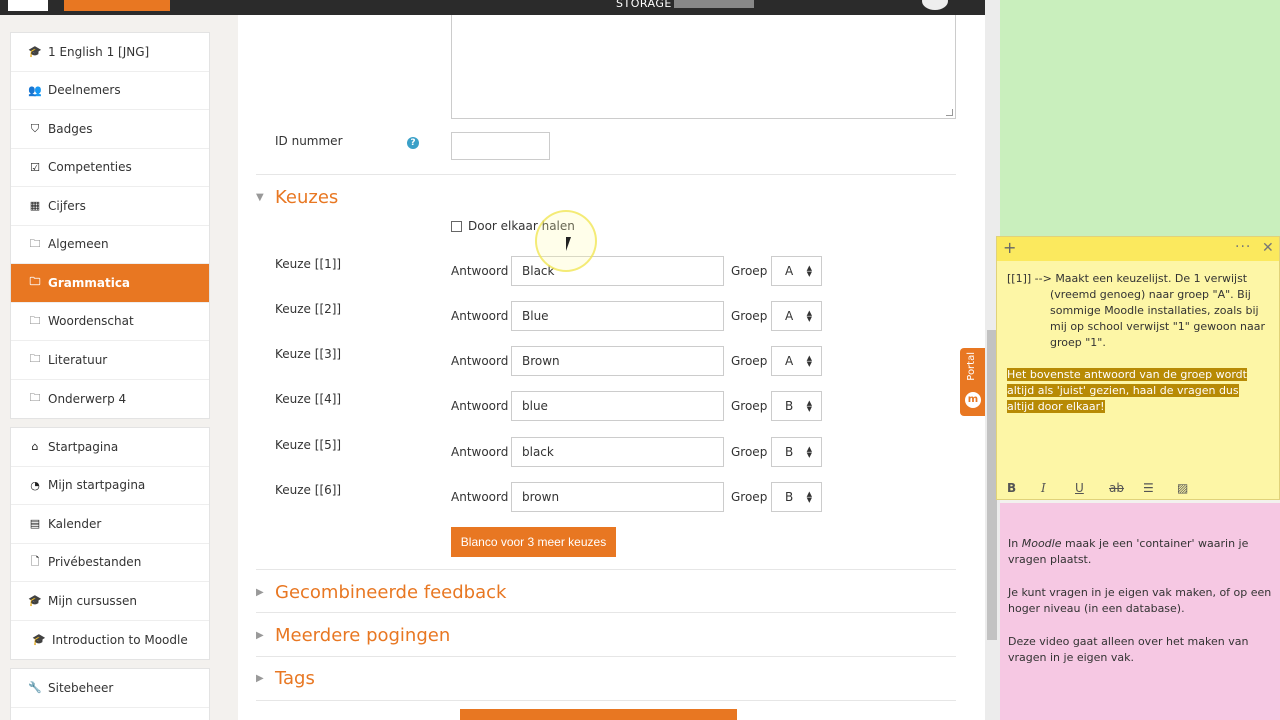 The height and width of the screenshot is (720, 1280). I want to click on answer-input: blue, so click(617, 406).